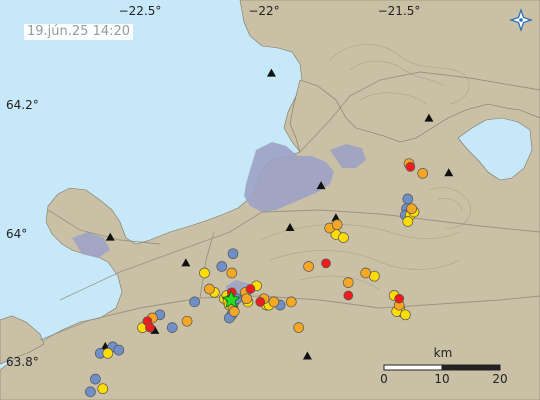 This screenshot has width=540, height=400. What do you see at coordinates (22, 362) in the screenshot?
I see `latitude-label: 63.8°` at bounding box center [22, 362].